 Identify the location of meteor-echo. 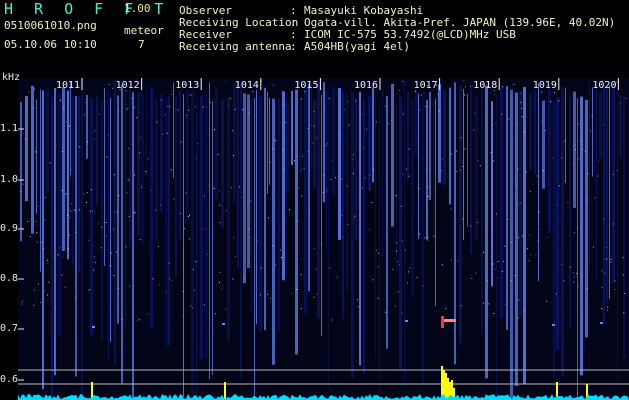
(442, 322).